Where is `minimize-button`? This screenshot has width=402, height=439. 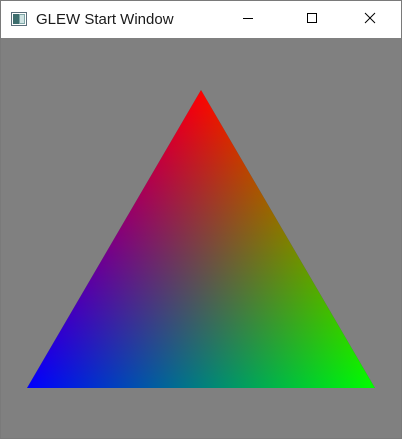 minimize-button is located at coordinates (248, 19).